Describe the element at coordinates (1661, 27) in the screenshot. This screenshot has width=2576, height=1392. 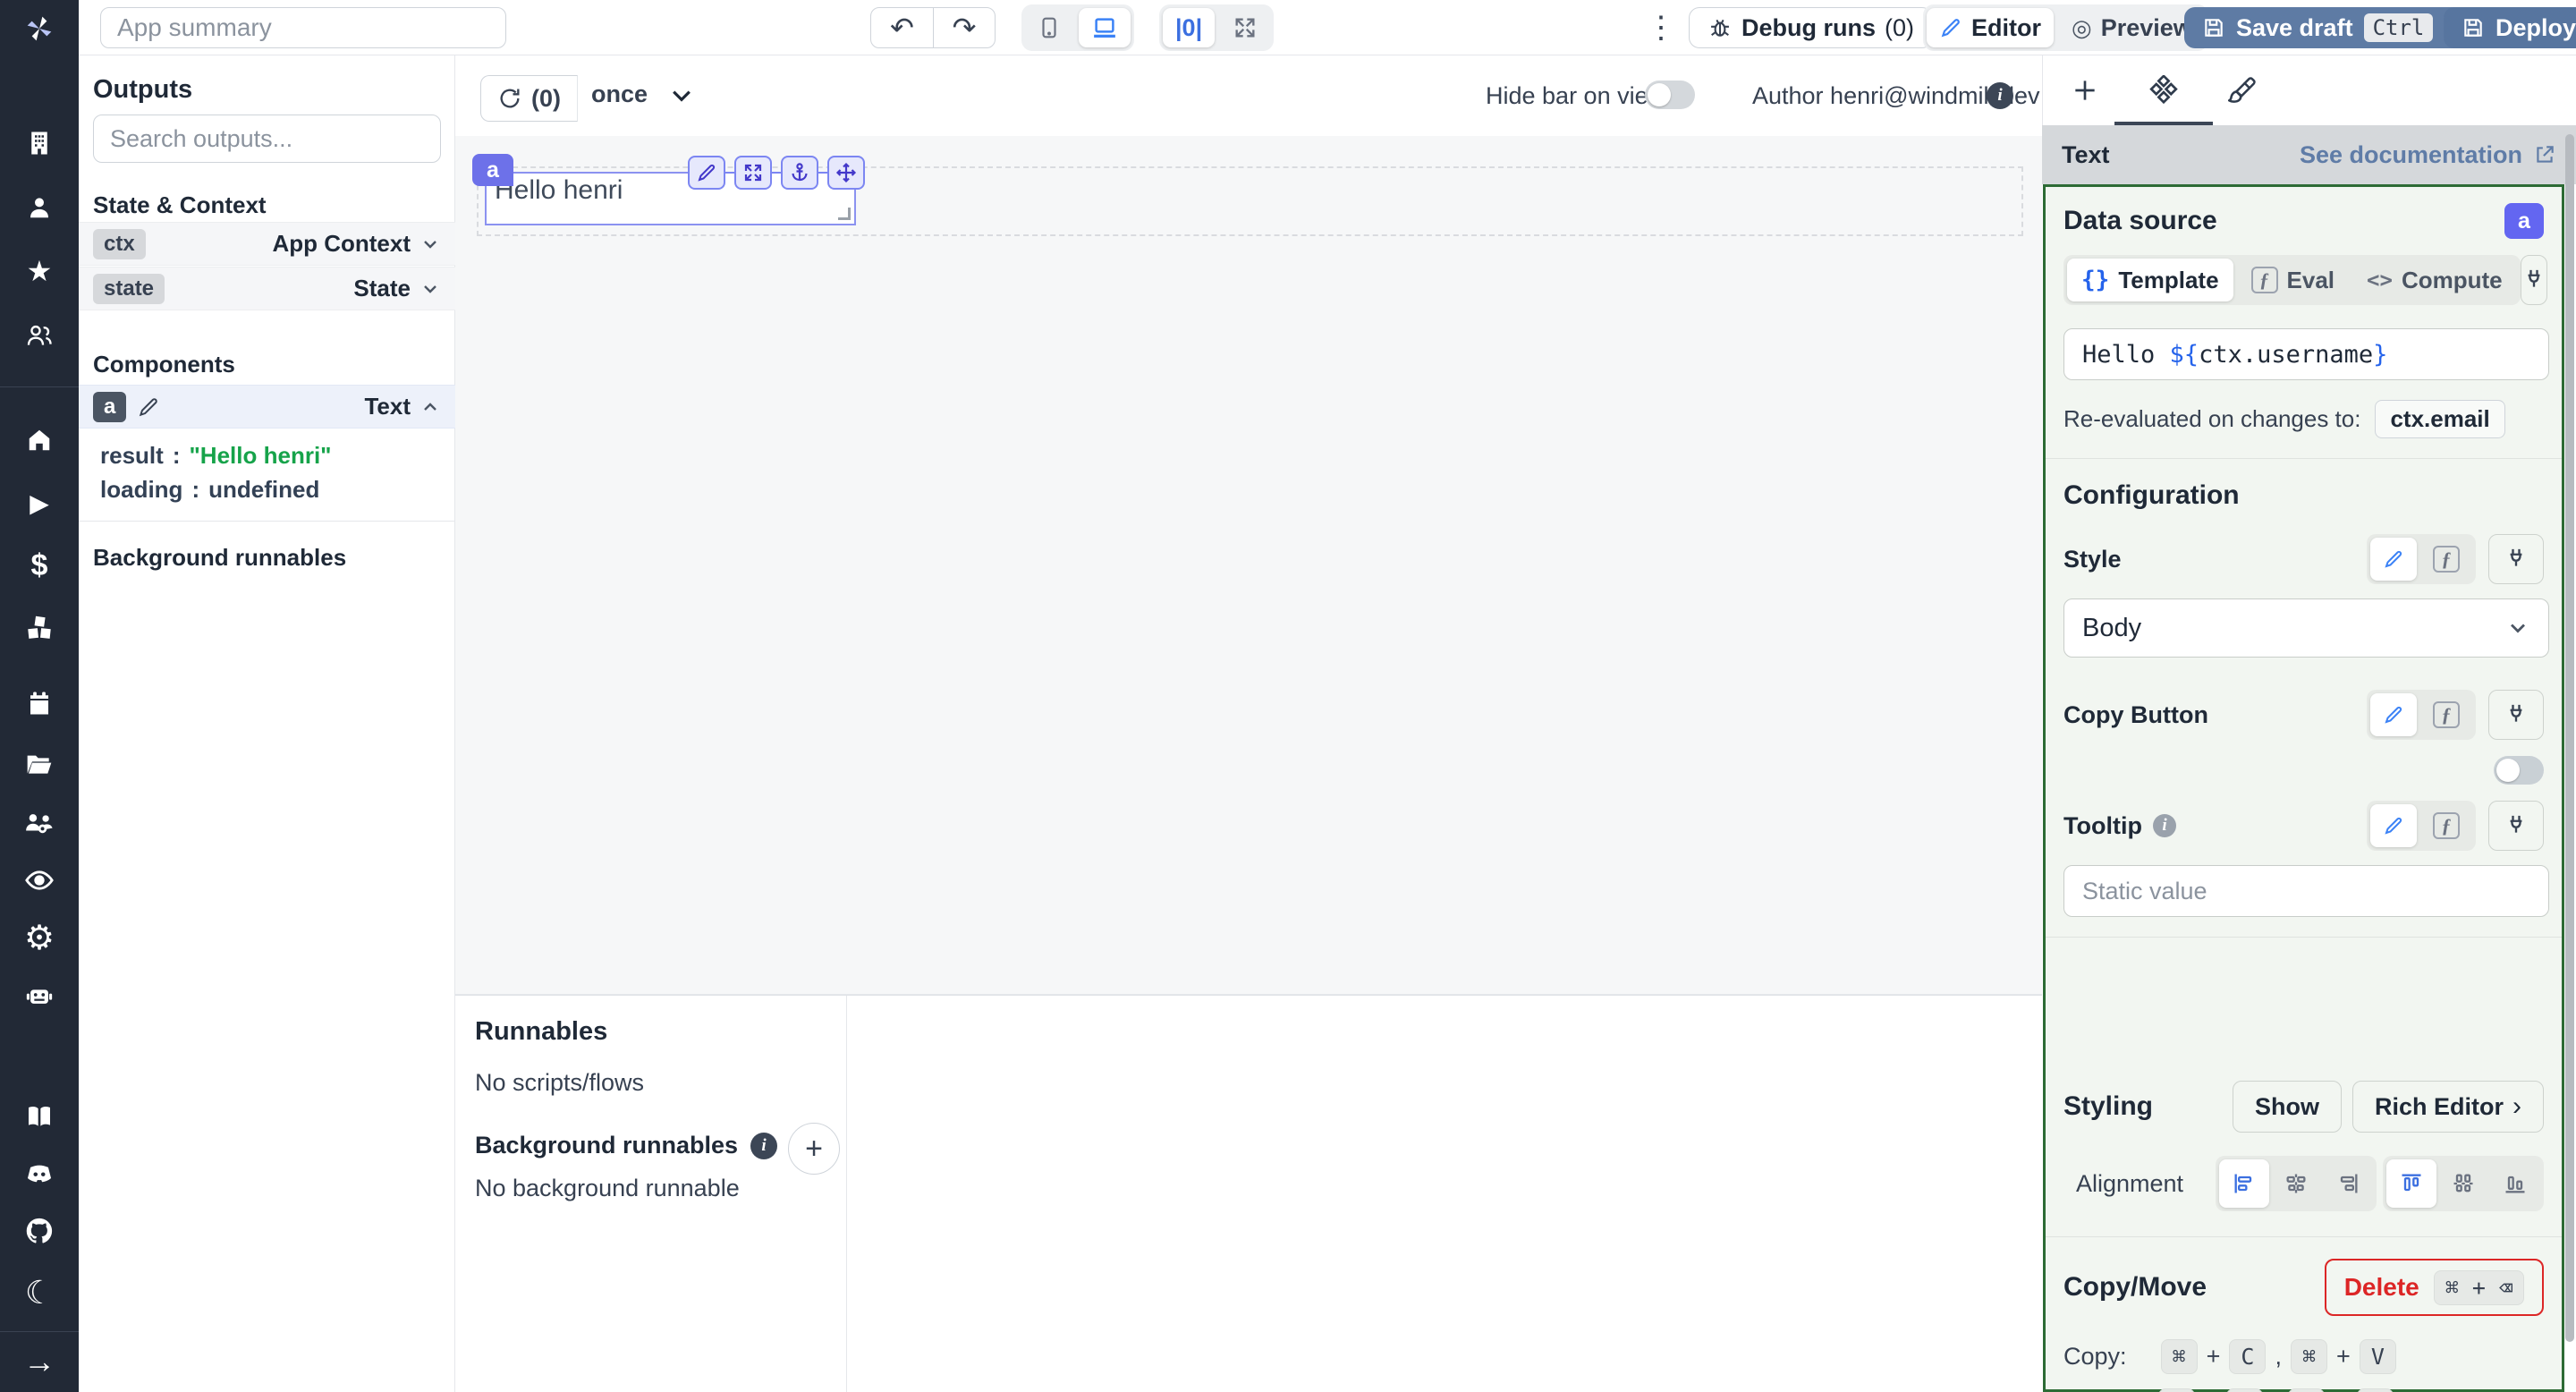
I see `more-options-button: ⋮` at that location.